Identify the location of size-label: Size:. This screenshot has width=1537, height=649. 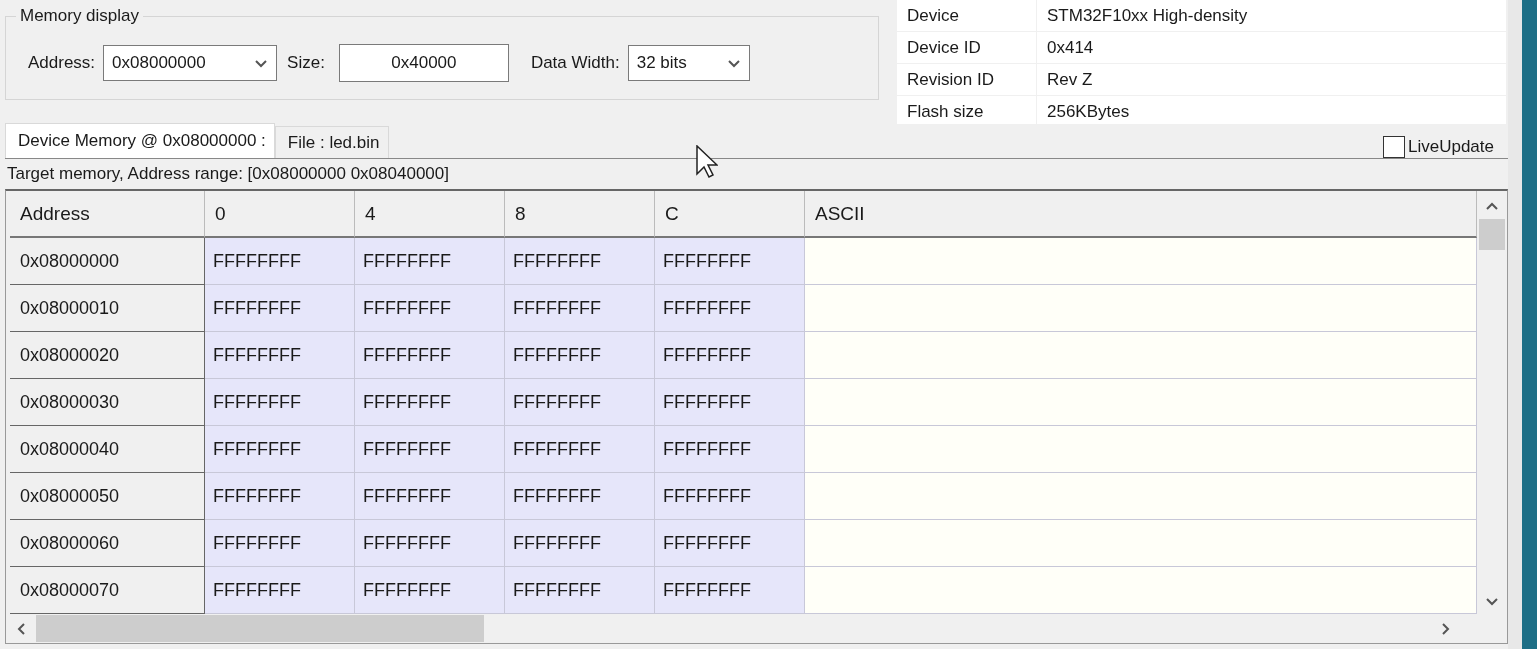
(306, 62).